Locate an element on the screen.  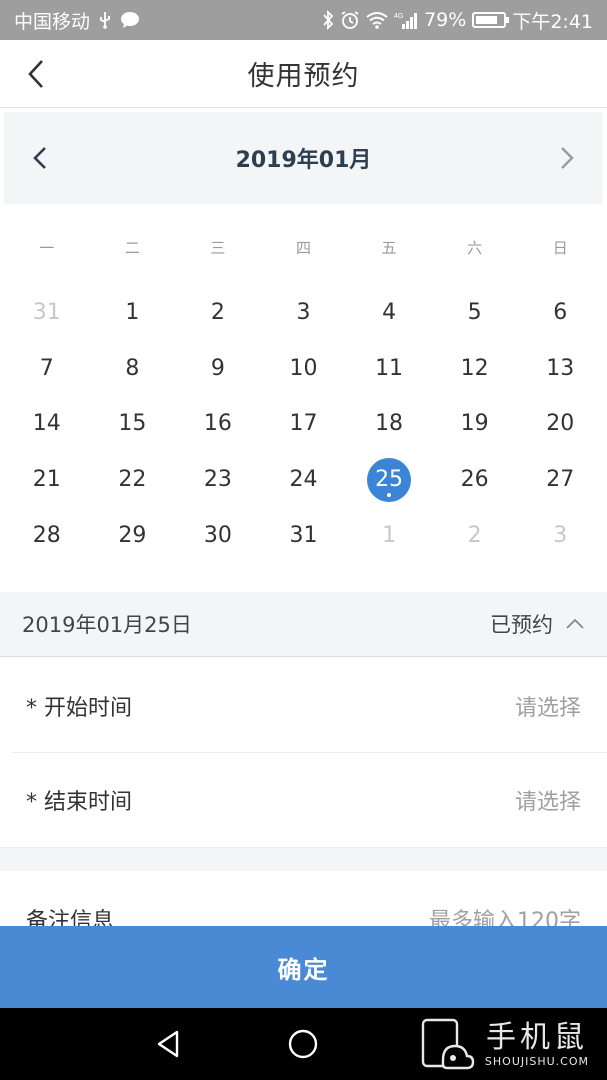
alarm-icon is located at coordinates (350, 20).